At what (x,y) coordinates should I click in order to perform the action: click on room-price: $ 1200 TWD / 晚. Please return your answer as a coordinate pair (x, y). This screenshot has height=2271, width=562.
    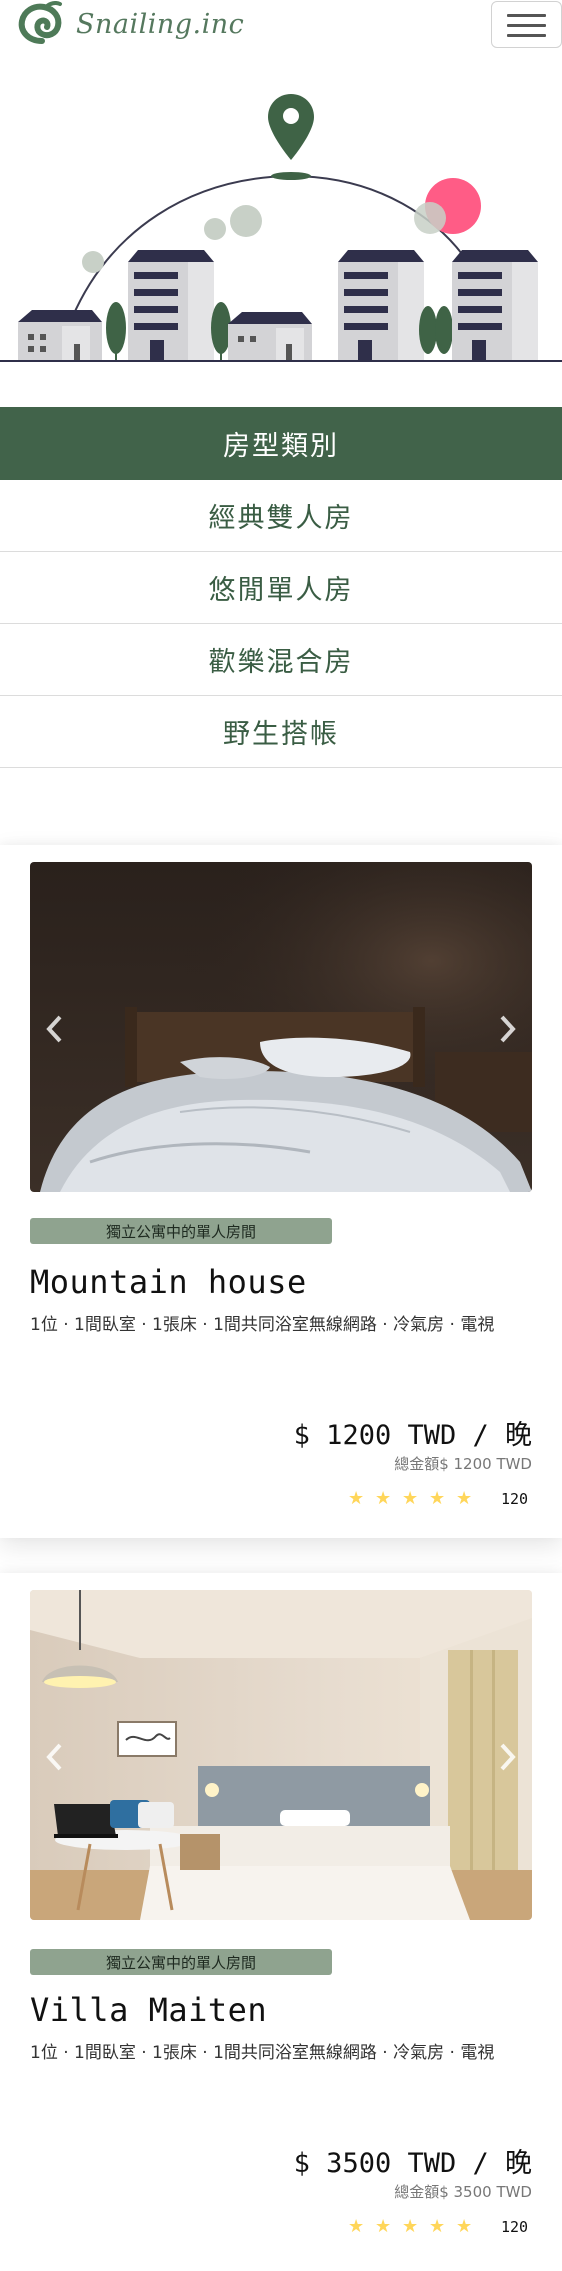
    Looking at the image, I should click on (412, 1435).